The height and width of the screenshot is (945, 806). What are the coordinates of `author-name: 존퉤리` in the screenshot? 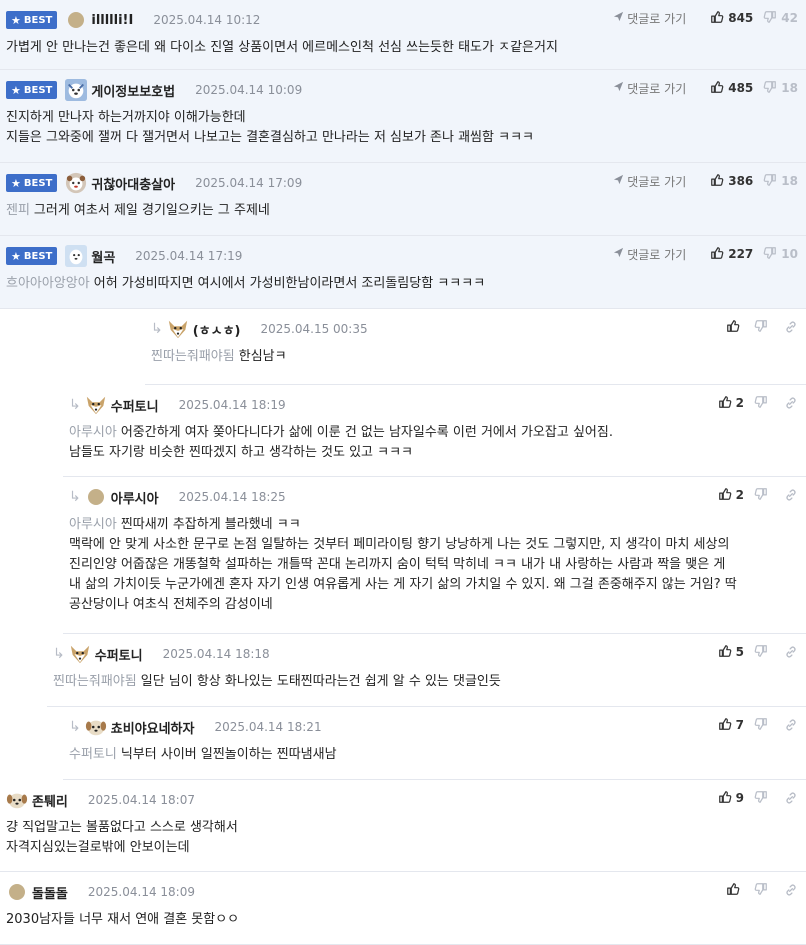 It's located at (50, 800).